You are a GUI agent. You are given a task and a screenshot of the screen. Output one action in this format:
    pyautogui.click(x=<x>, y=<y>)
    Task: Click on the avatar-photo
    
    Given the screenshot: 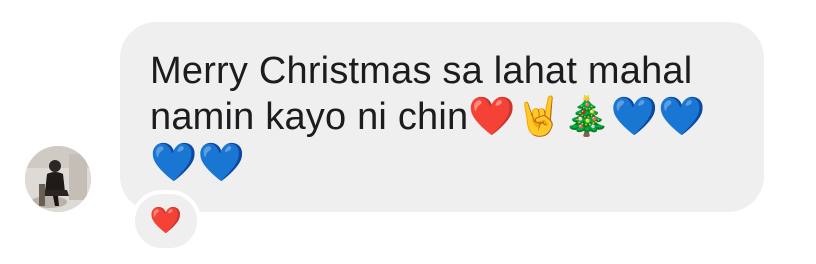 What is the action you would take?
    pyautogui.click(x=58, y=179)
    